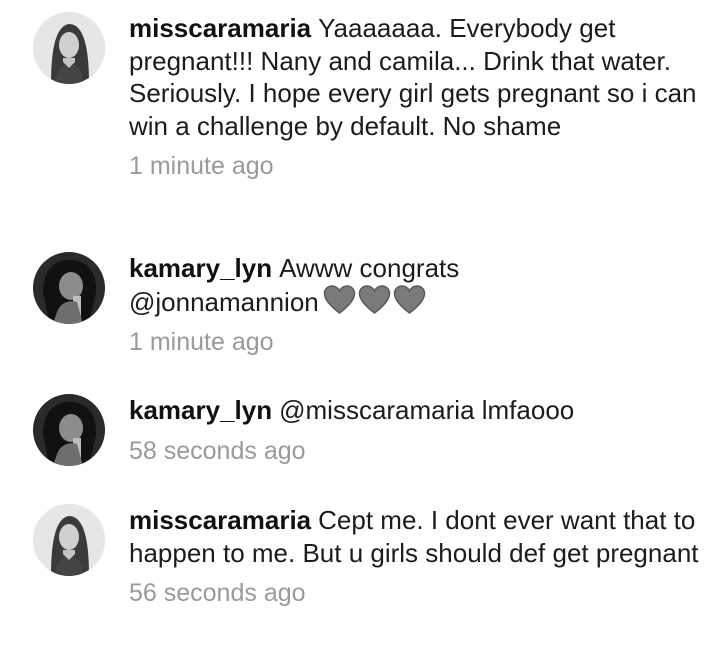 Image resolution: width=720 pixels, height=657 pixels. Describe the element at coordinates (217, 593) in the screenshot. I see `comment-timestamp: 56 seconds ago` at that location.